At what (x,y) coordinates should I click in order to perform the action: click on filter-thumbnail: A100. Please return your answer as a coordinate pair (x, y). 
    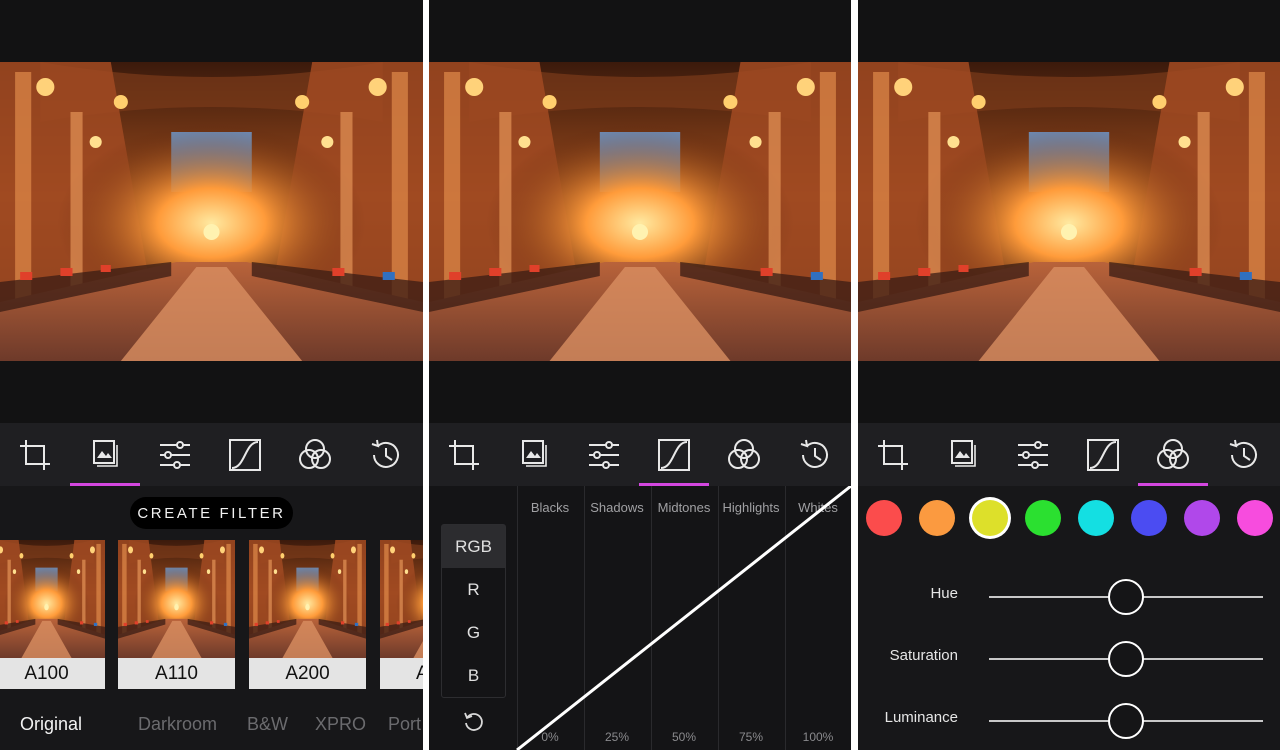
    Looking at the image, I should click on (52, 614).